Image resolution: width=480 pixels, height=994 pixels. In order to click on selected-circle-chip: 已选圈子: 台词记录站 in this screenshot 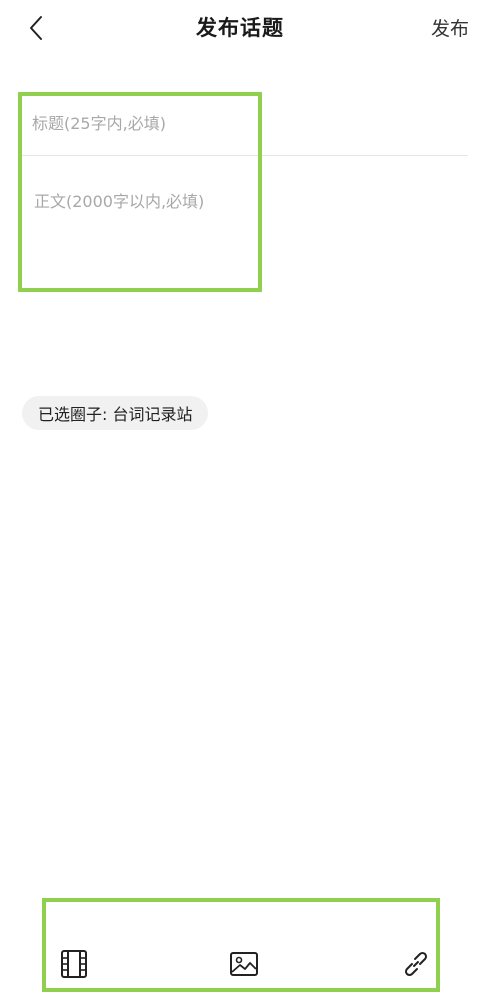, I will do `click(115, 413)`.